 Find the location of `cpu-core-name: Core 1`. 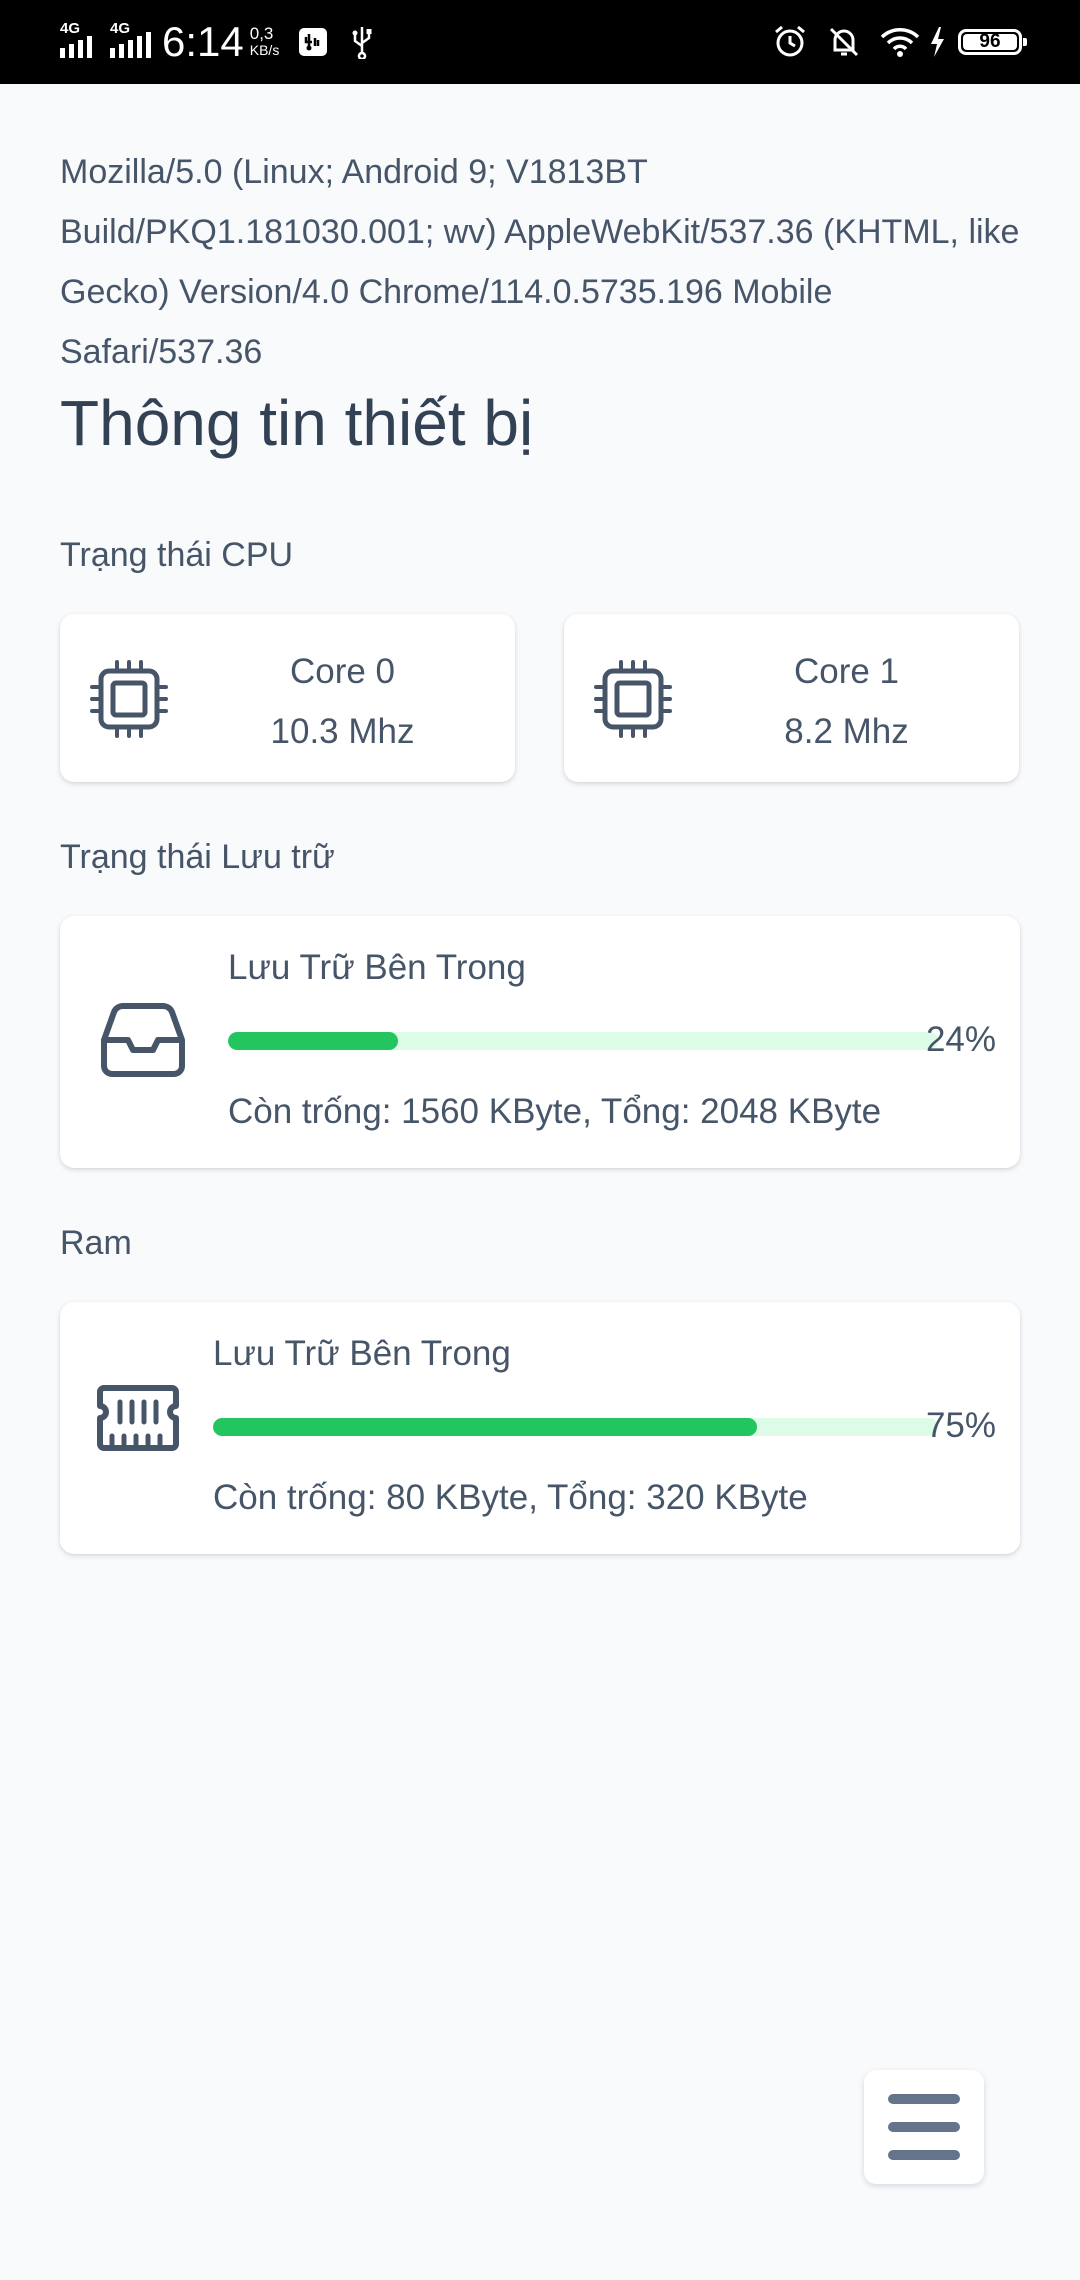

cpu-core-name: Core 1 is located at coordinates (846, 671).